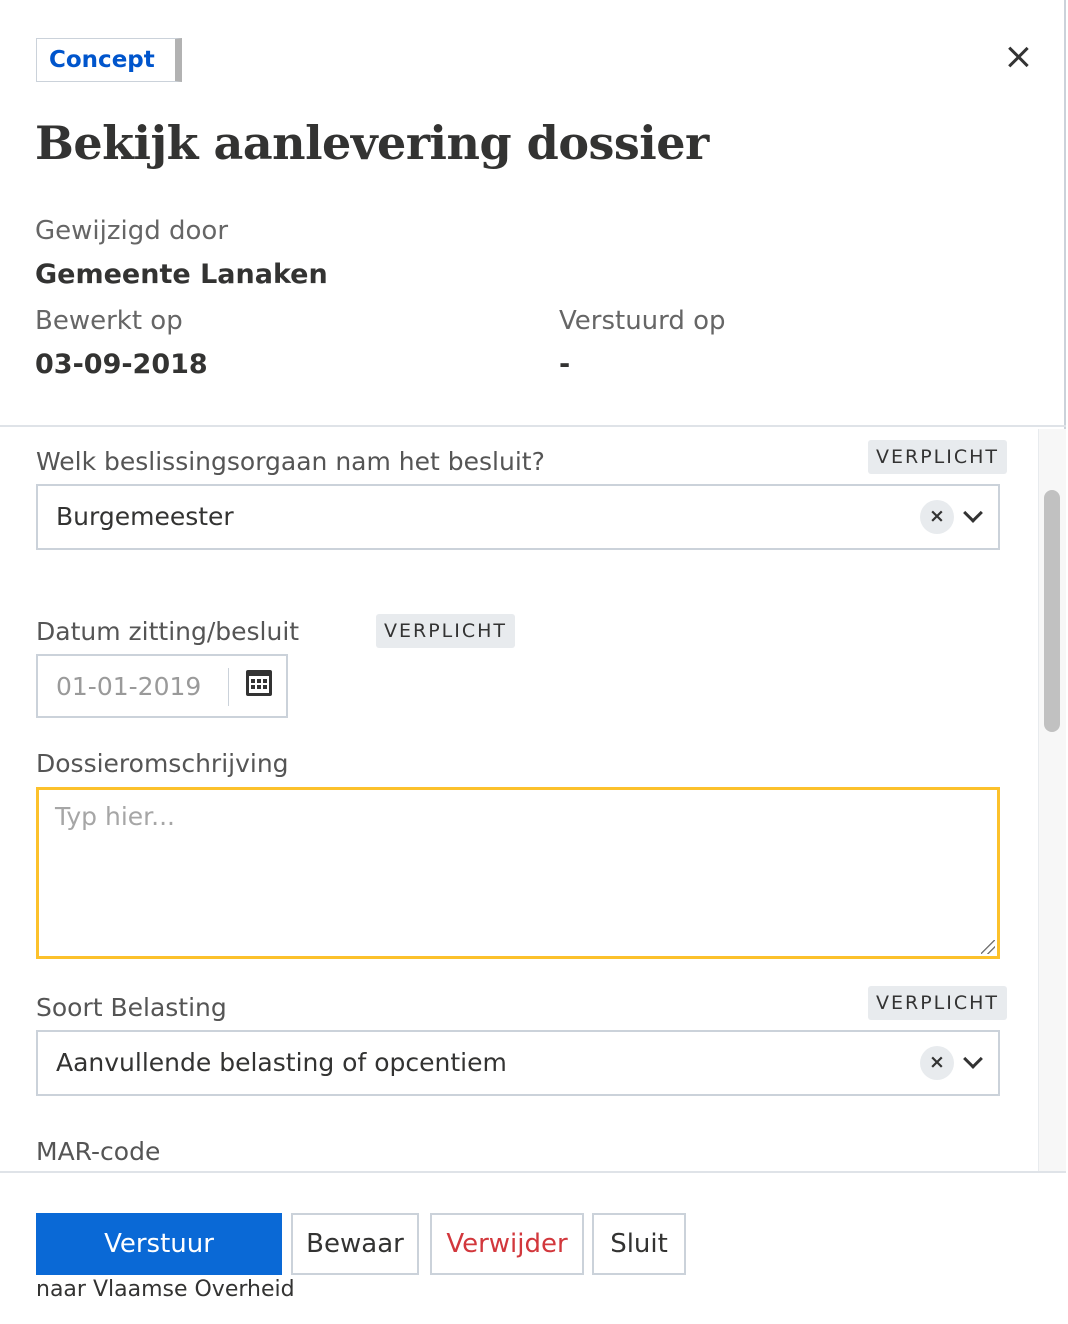 This screenshot has width=1068, height=1324. I want to click on page-title: Bekijk aanlevering dossier, so click(372, 143).